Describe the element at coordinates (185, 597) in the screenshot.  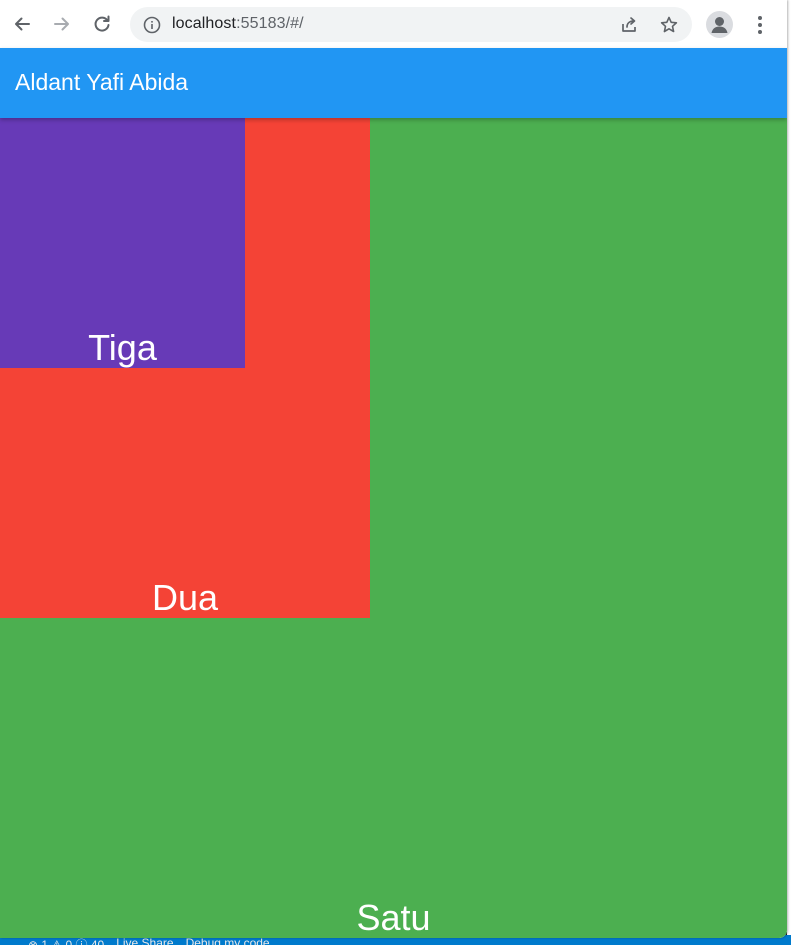
I see `box-dua-label: Dua` at that location.